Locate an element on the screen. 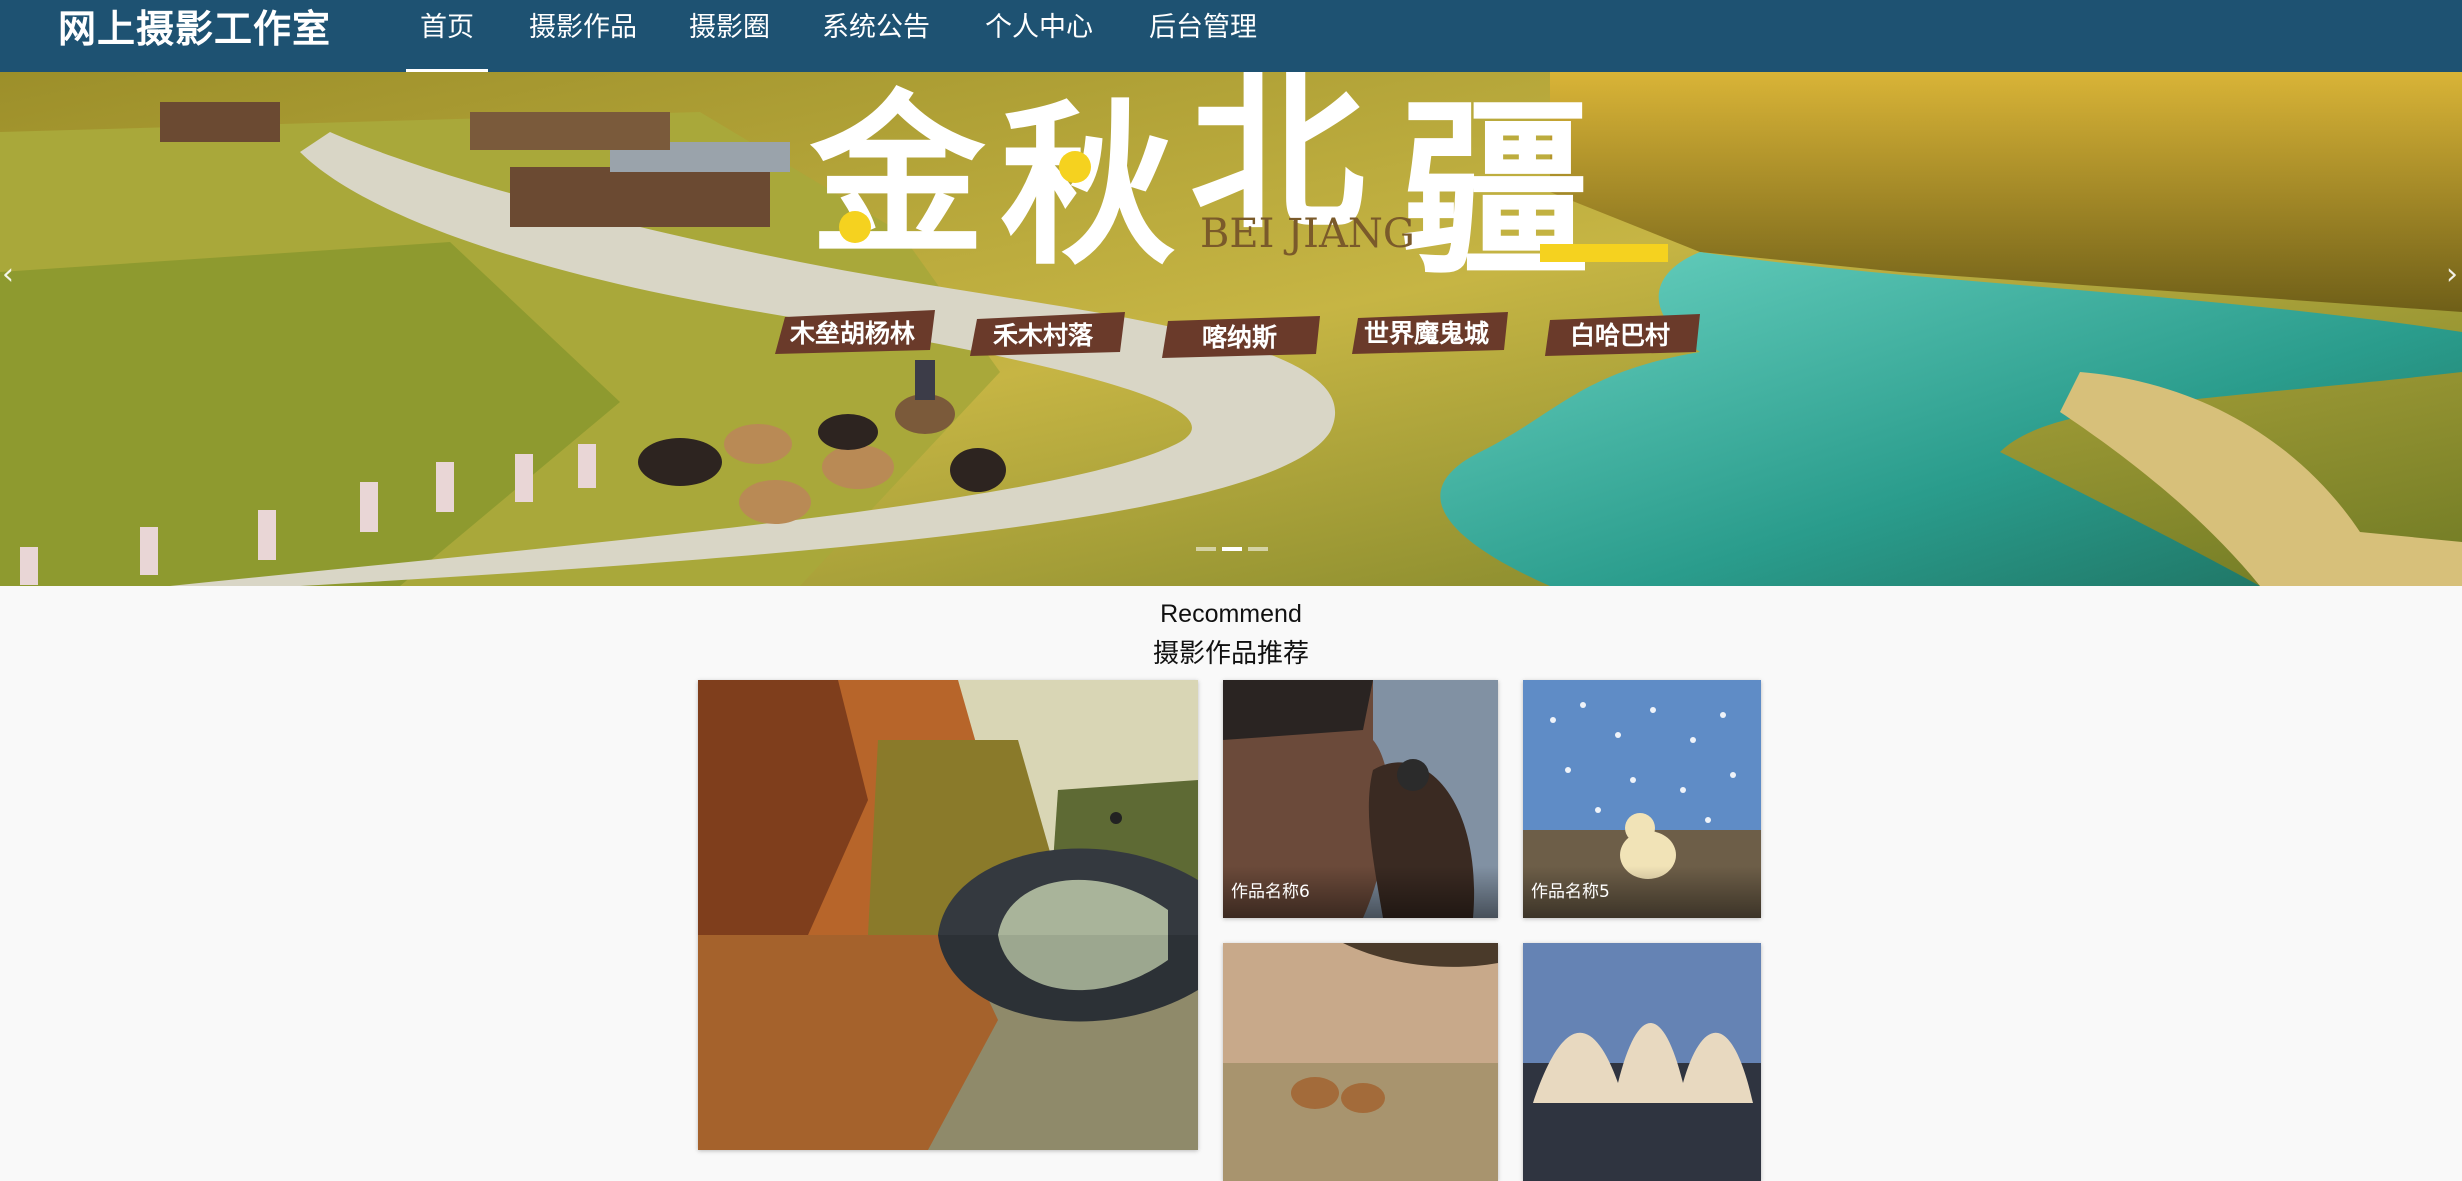 The height and width of the screenshot is (1181, 2462). section-title-cn: 摄影作品推荐 is located at coordinates (1230, 654).